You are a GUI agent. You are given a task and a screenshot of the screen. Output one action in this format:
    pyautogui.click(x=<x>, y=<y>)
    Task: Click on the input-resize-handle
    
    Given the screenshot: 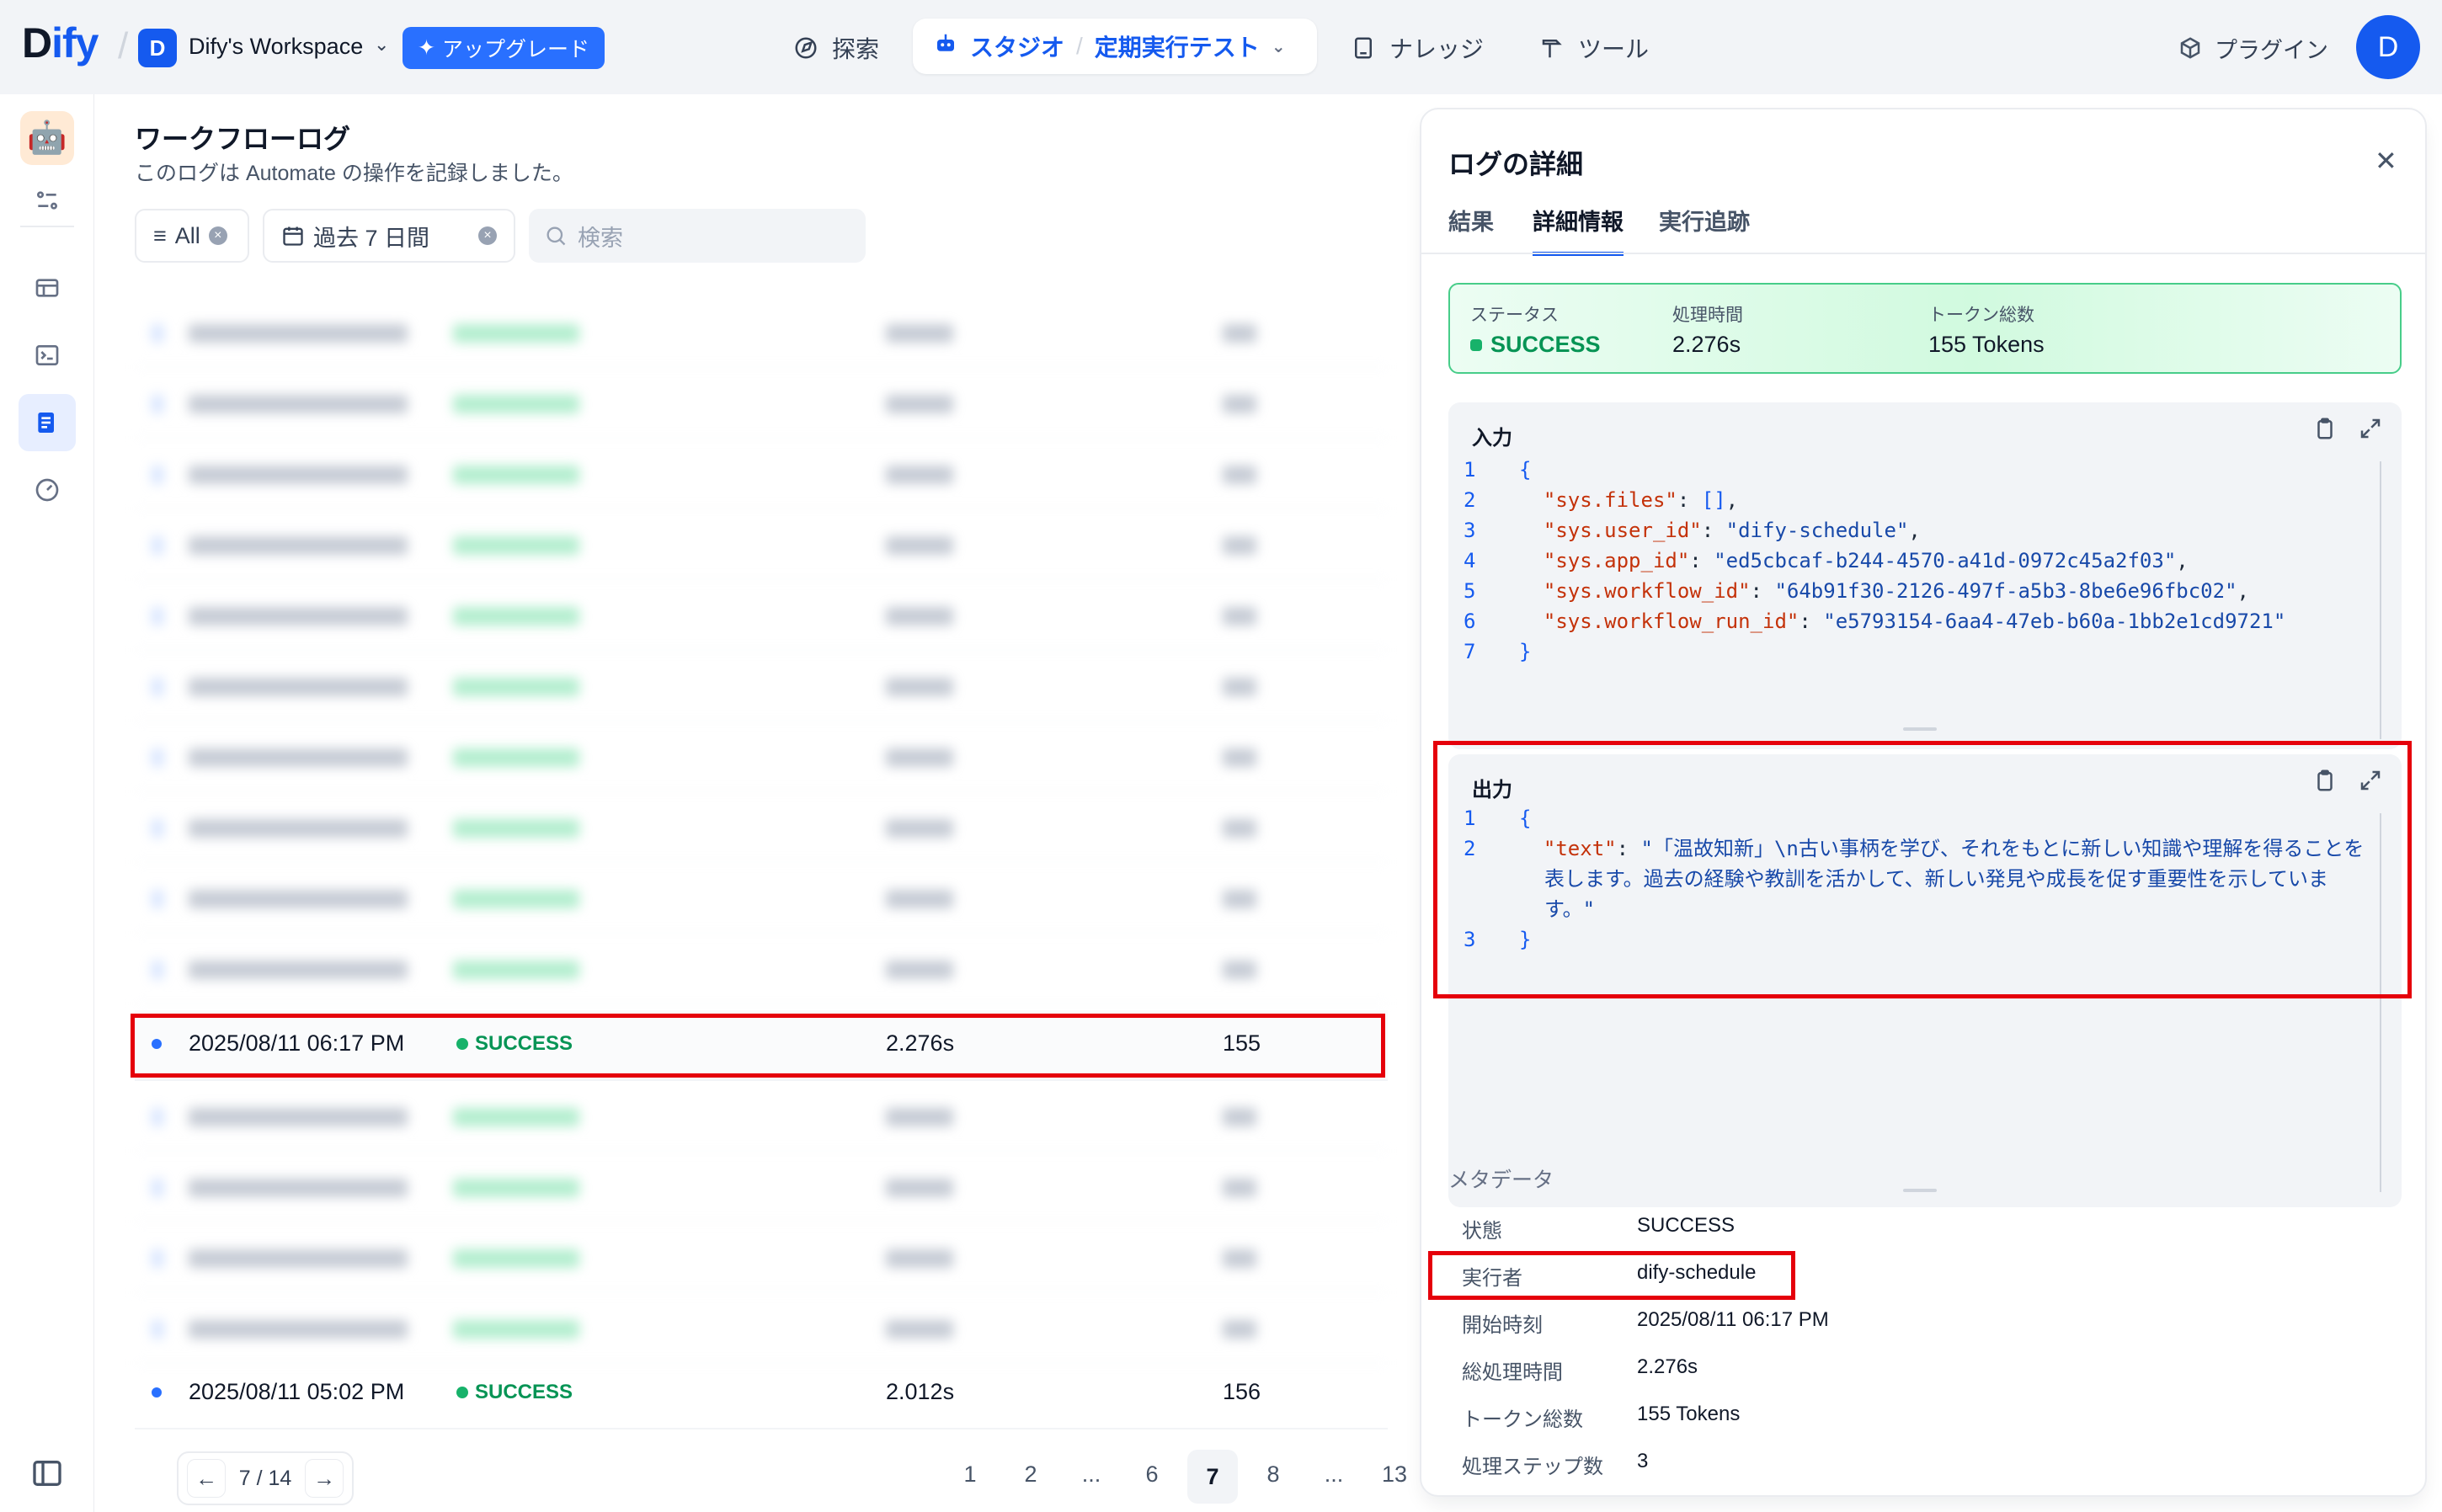 What is the action you would take?
    pyautogui.click(x=1920, y=729)
    